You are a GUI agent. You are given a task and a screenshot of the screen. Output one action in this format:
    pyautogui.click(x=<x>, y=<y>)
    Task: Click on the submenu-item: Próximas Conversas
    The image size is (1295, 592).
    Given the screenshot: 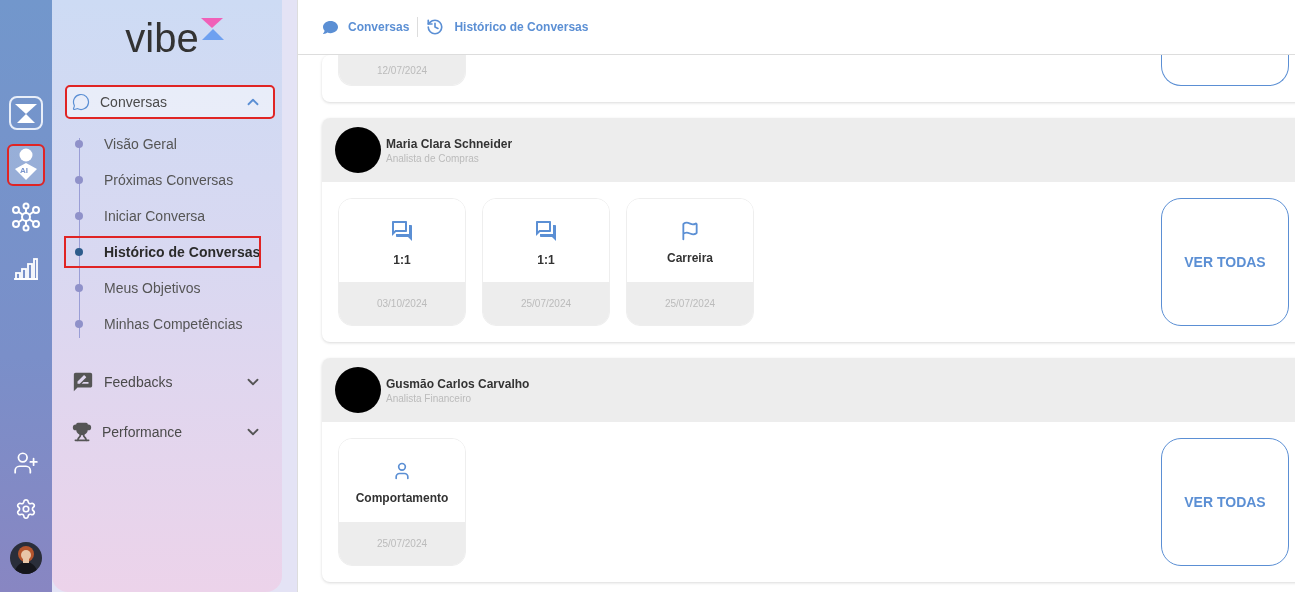 What is the action you would take?
    pyautogui.click(x=169, y=180)
    